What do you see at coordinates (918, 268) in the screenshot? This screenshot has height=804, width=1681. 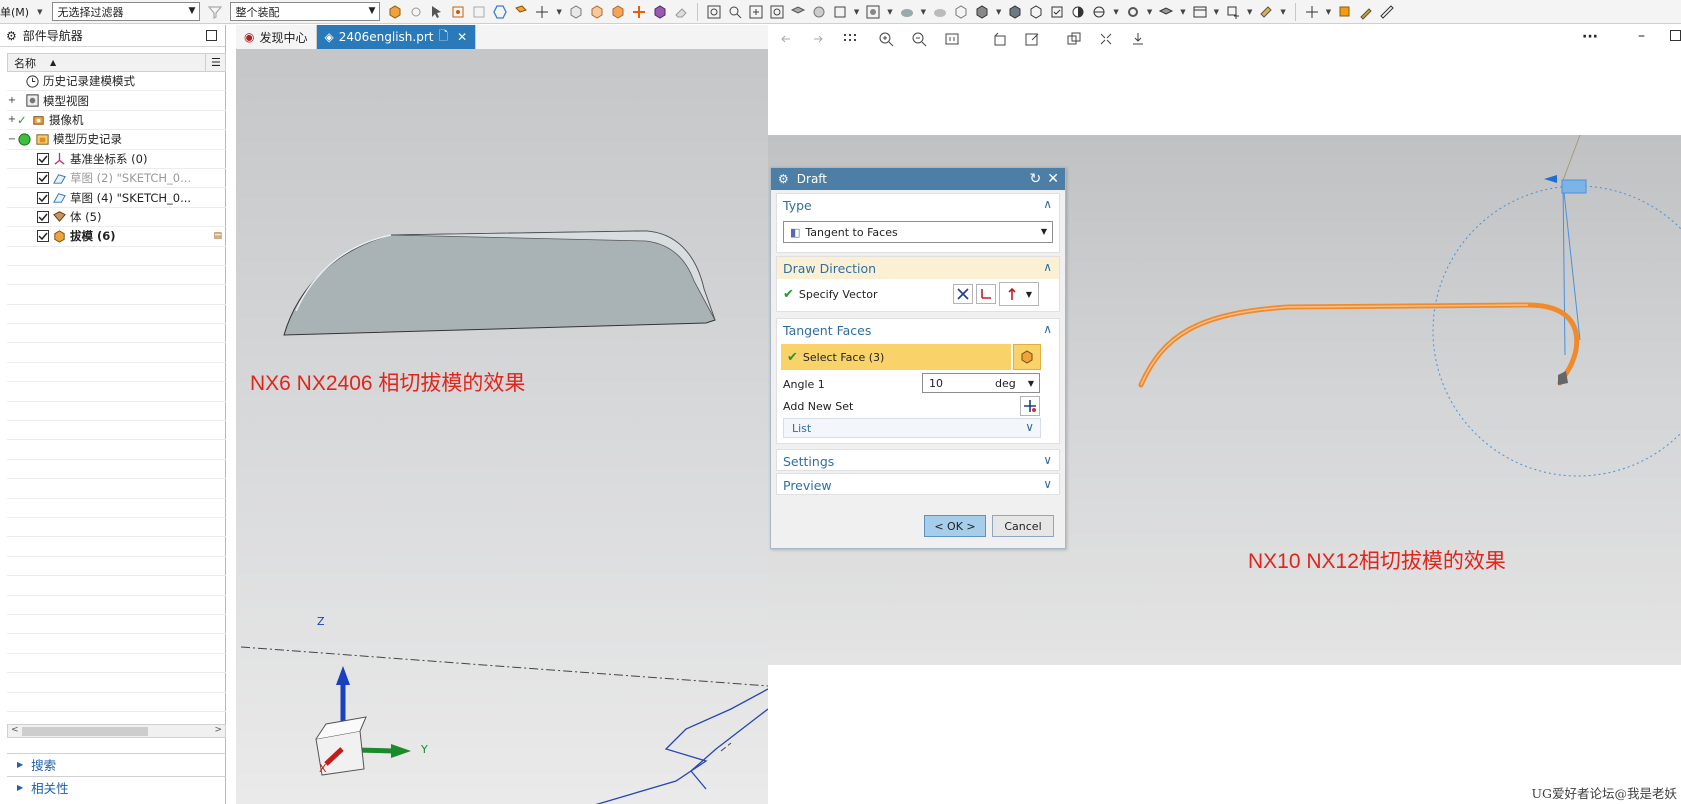 I see `draw-direction-header: Draw Direction ∧` at bounding box center [918, 268].